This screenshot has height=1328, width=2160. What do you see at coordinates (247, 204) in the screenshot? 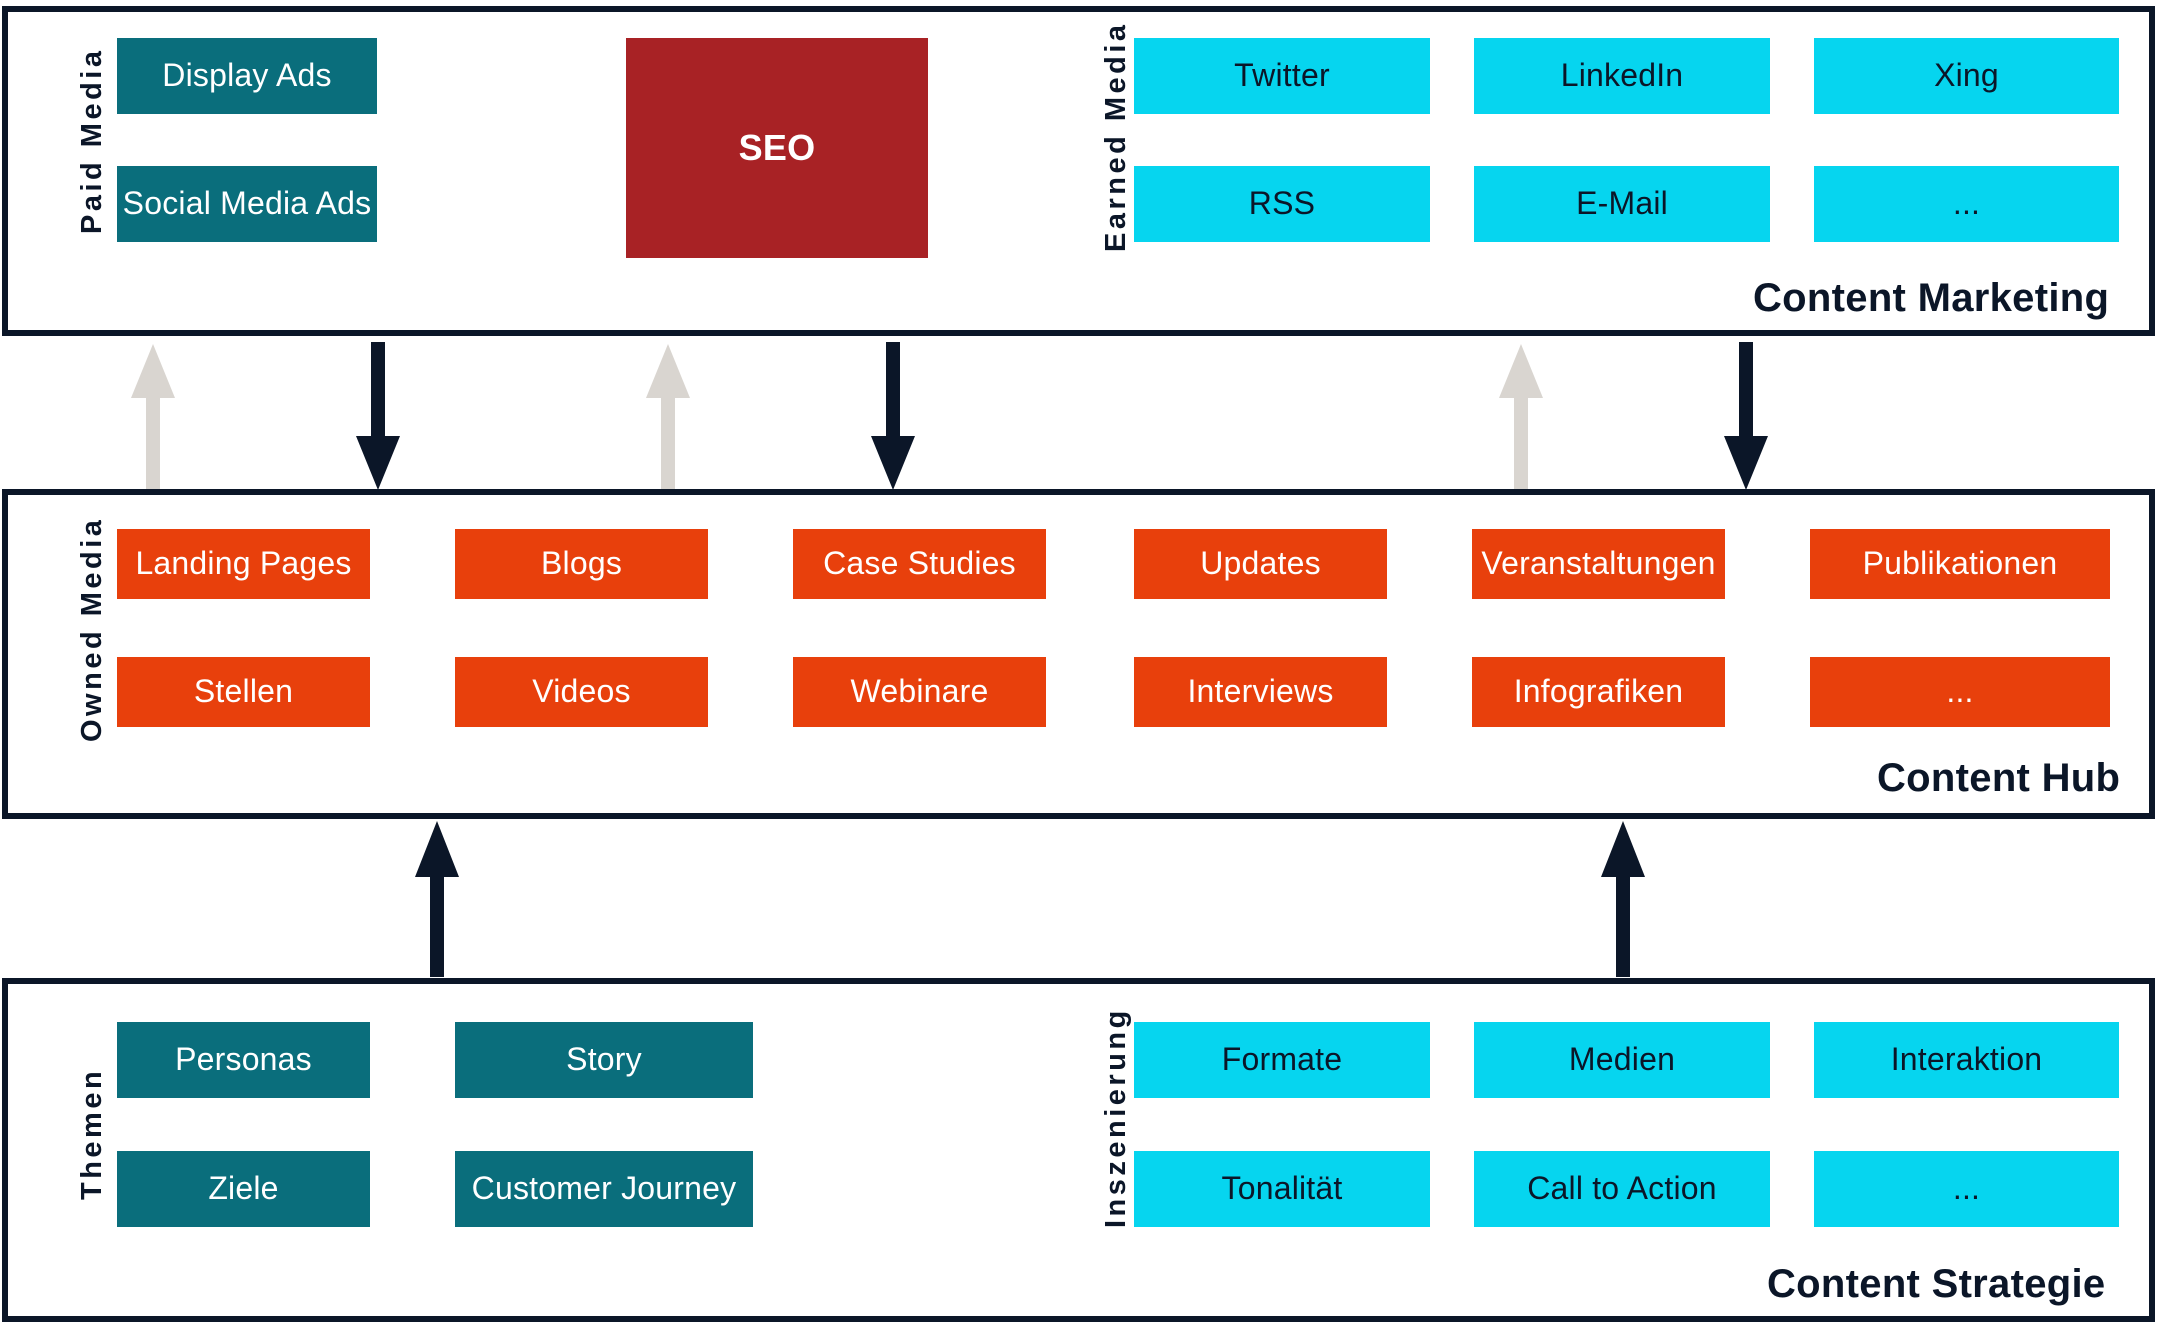
I see `tile-social-media-ads: Social Media Ads` at bounding box center [247, 204].